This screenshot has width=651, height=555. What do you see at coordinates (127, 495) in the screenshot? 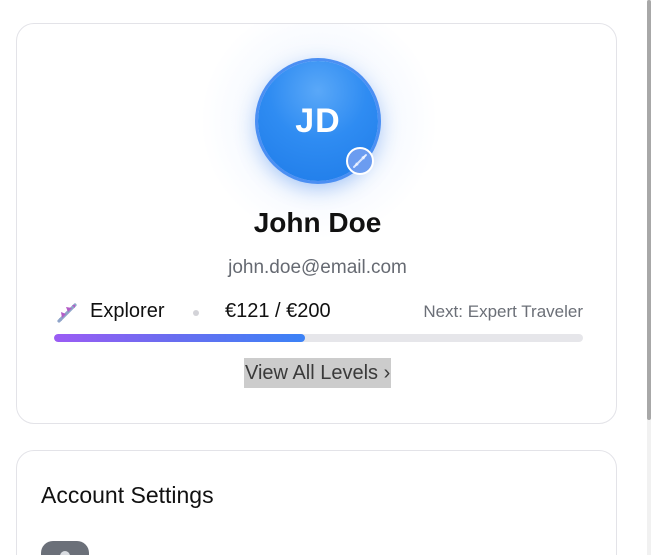
I see `account-settings-title: Account Settings` at bounding box center [127, 495].